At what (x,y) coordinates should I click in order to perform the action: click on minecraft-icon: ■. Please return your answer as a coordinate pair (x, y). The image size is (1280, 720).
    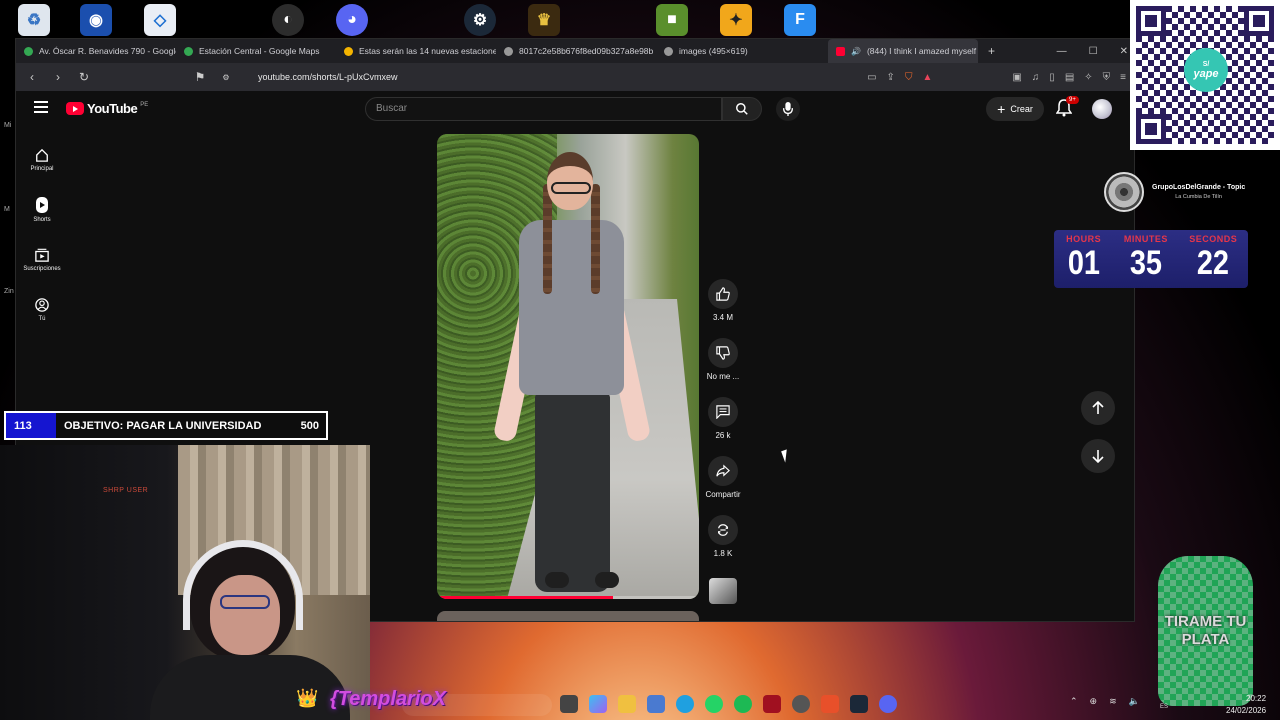
    Looking at the image, I should click on (672, 20).